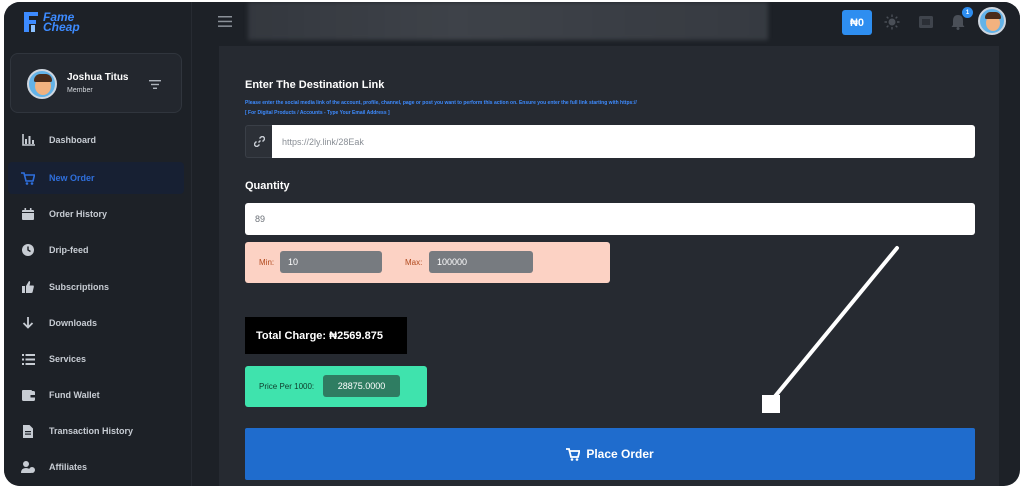 The width and height of the screenshot is (1024, 488). What do you see at coordinates (623, 141) in the screenshot?
I see `destination-link-input` at bounding box center [623, 141].